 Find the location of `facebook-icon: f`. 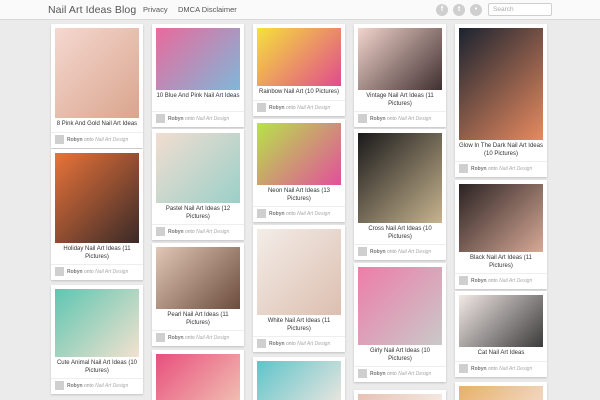

facebook-icon: f is located at coordinates (442, 10).